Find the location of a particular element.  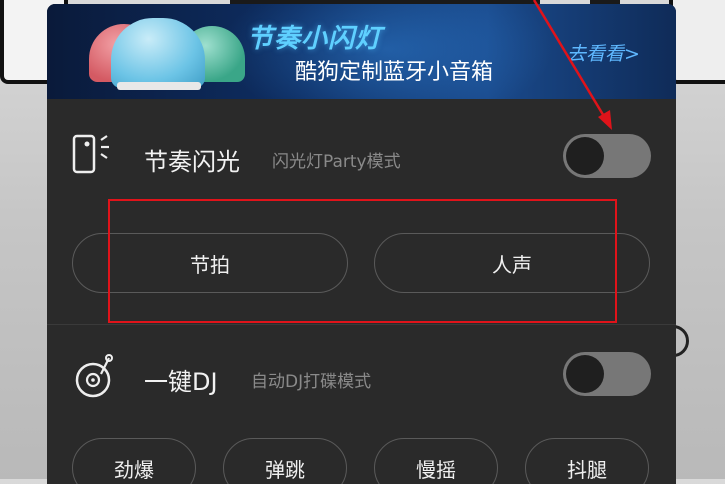

banner-view-link: 去看看> is located at coordinates (603, 52).